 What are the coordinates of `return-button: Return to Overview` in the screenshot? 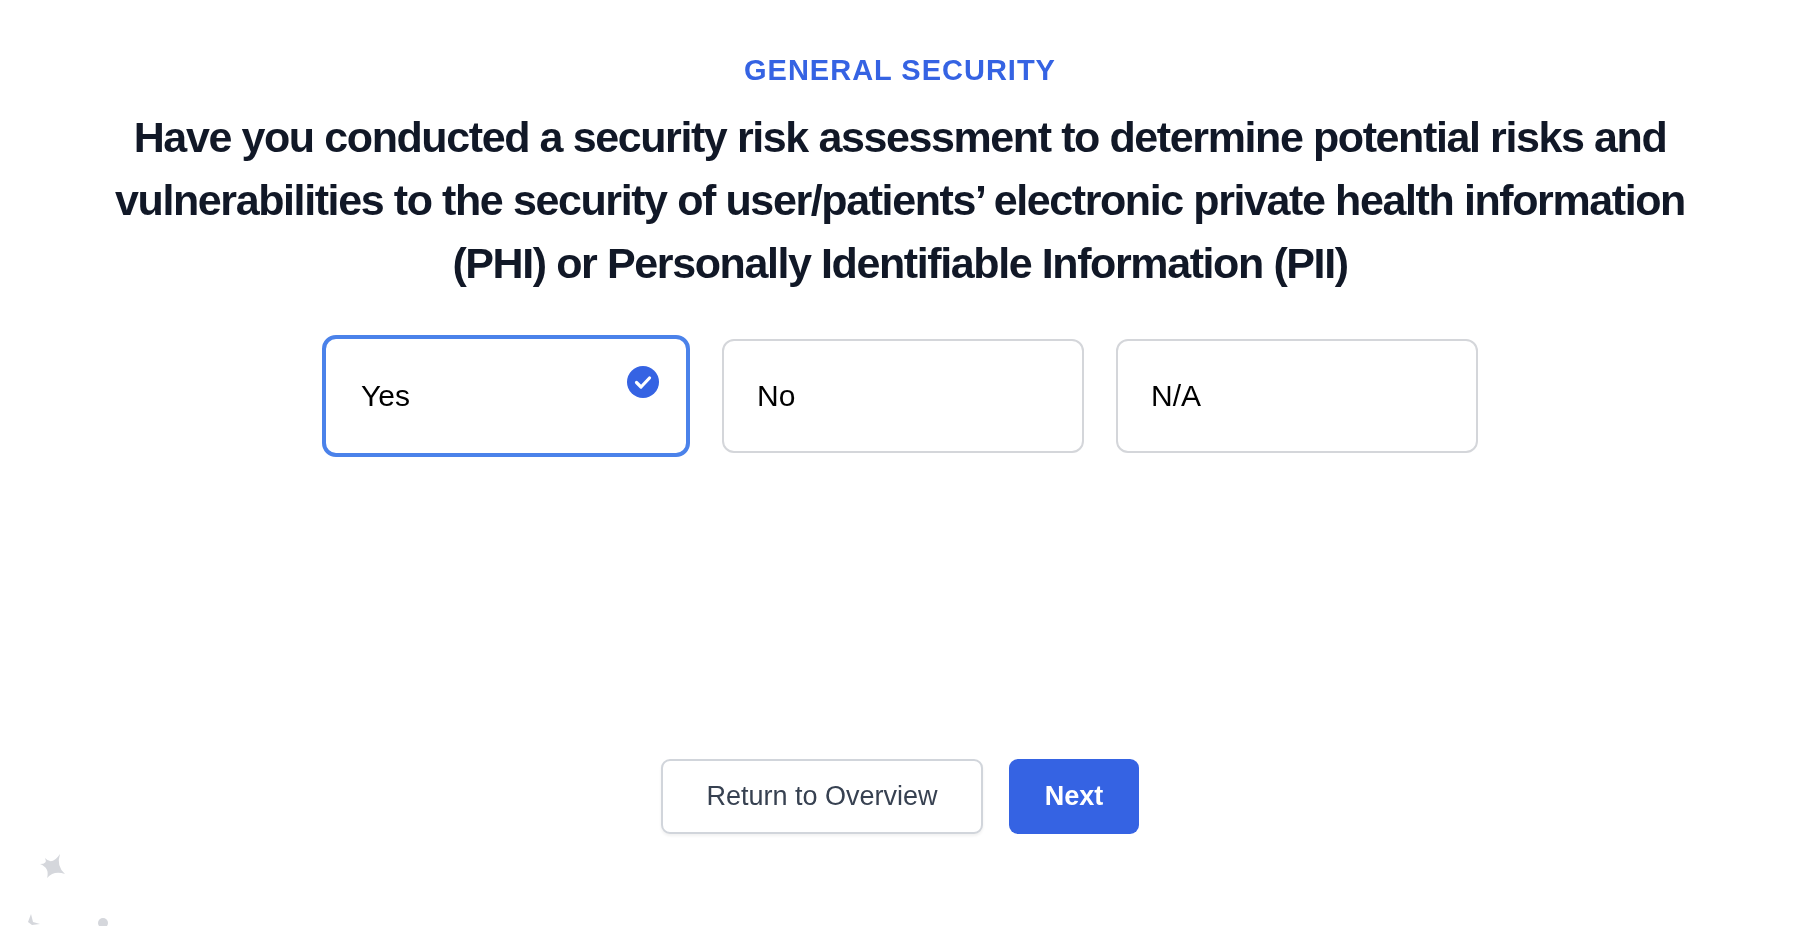 It's located at (822, 796).